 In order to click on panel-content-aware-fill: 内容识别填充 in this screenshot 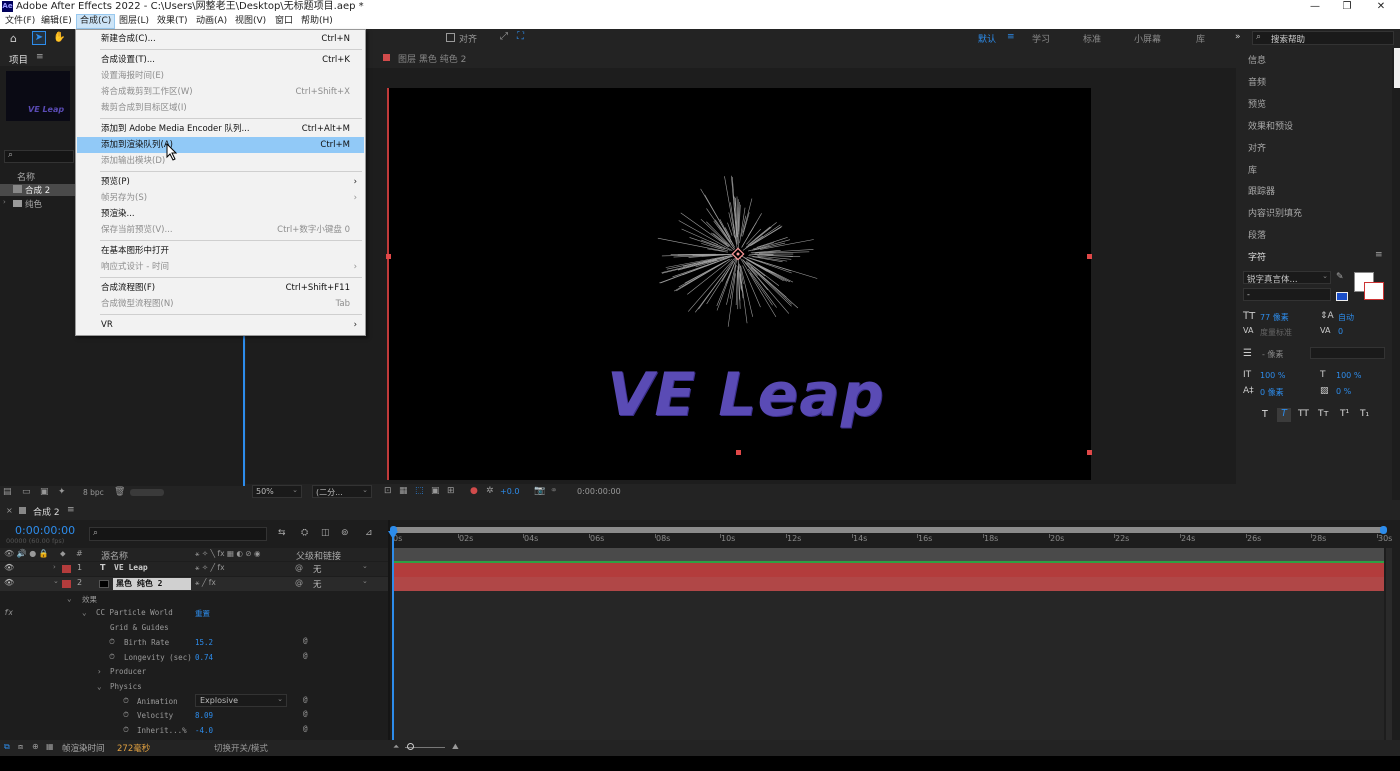, I will do `click(1275, 212)`.